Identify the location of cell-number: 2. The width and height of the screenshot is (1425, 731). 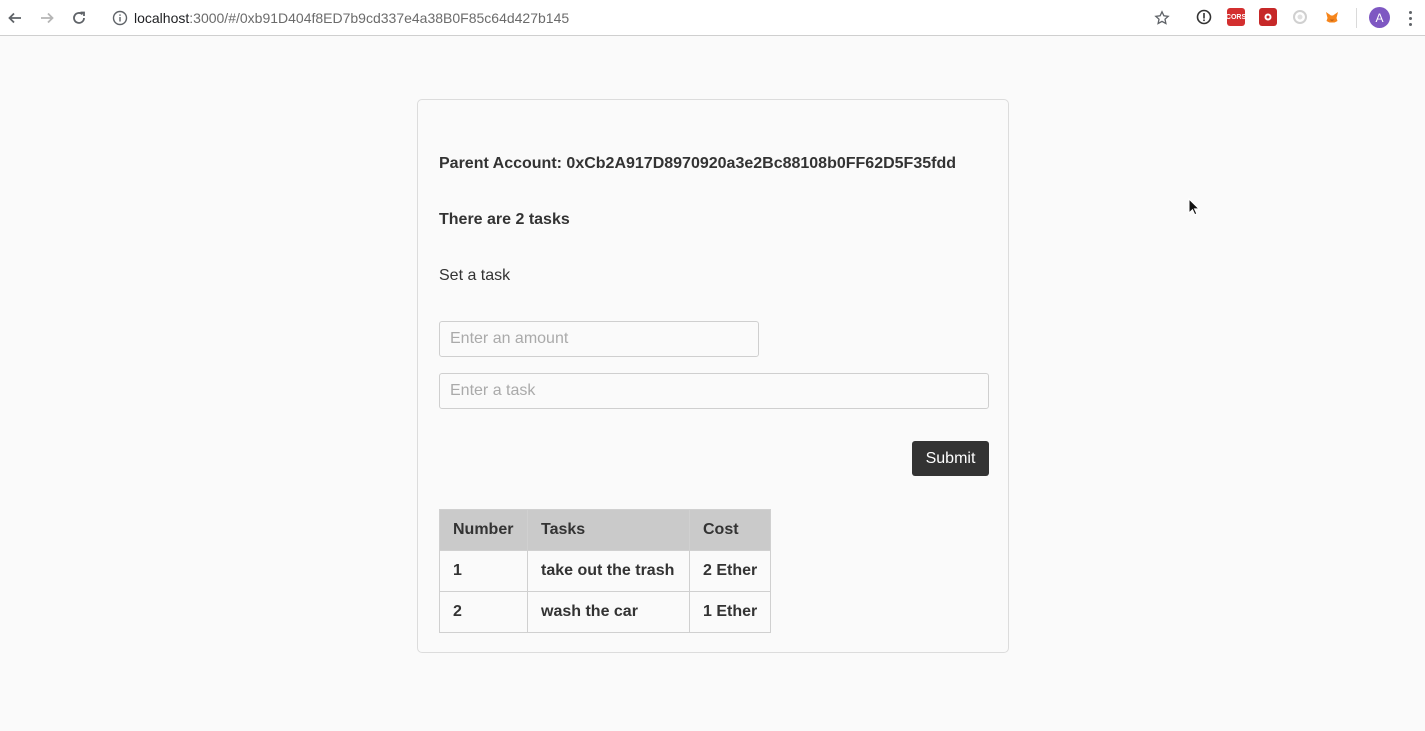
(483, 612).